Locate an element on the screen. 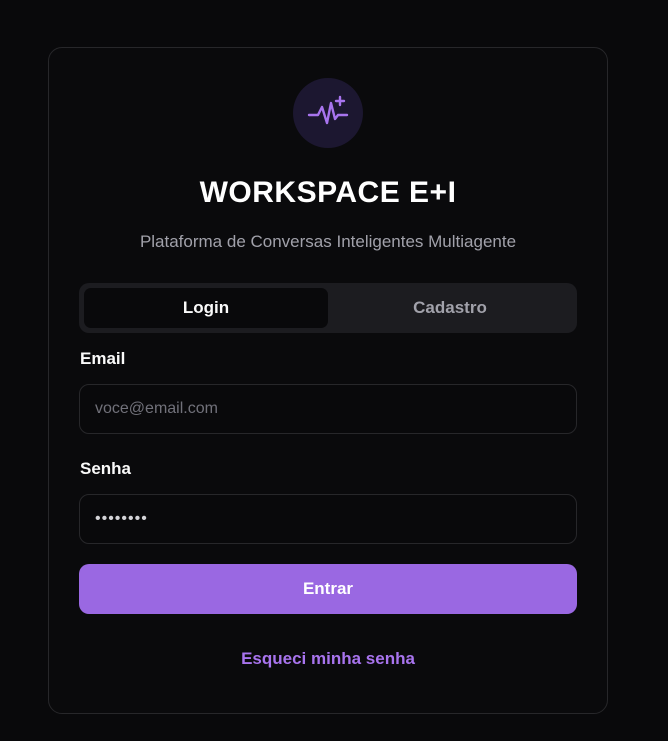 This screenshot has width=668, height=741. logo is located at coordinates (328, 113).